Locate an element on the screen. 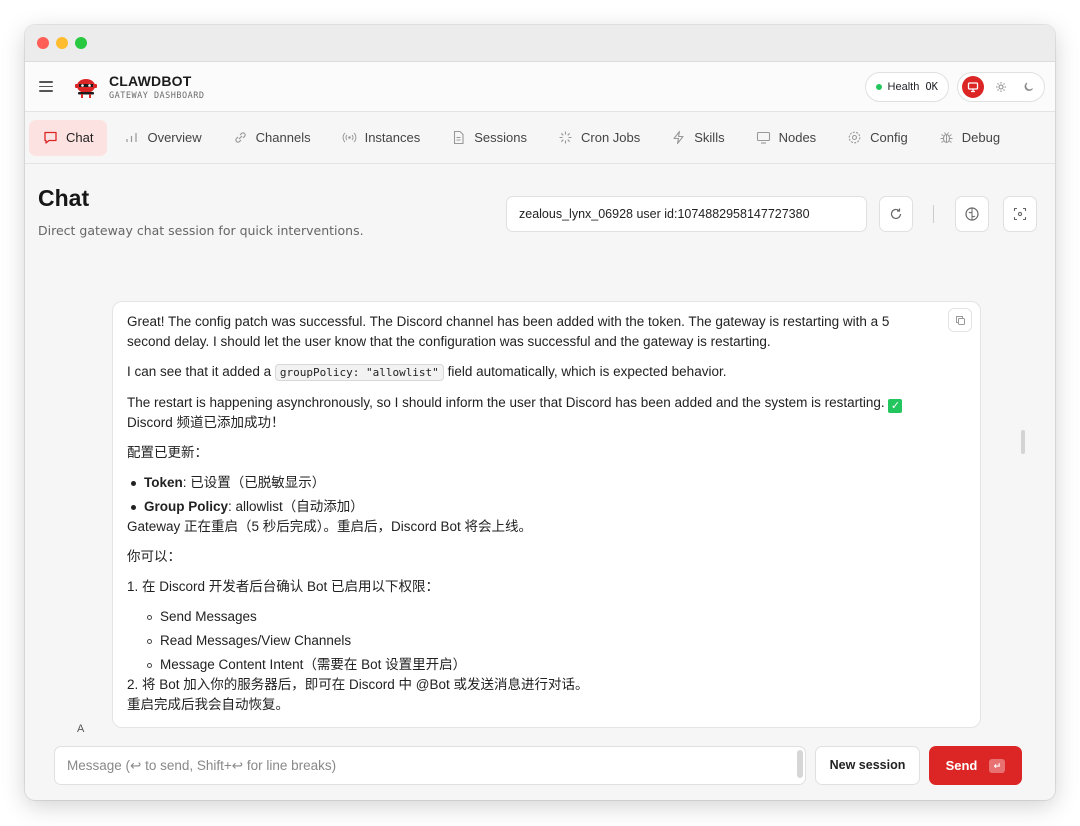  inline-code: groupPolicy: "allowlist" is located at coordinates (359, 372).